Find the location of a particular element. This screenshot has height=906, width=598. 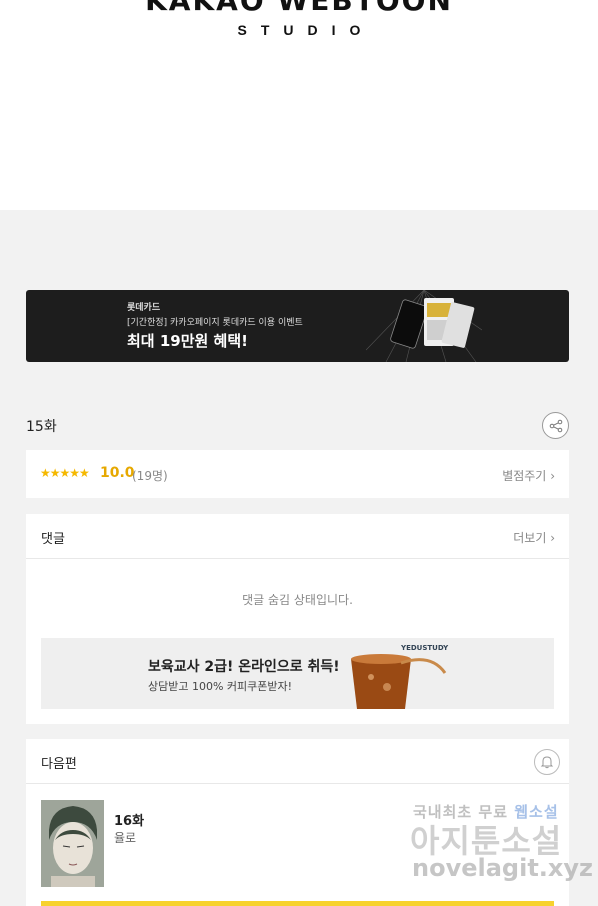

comments-header: 댓글 더보기 › is located at coordinates (297, 536).